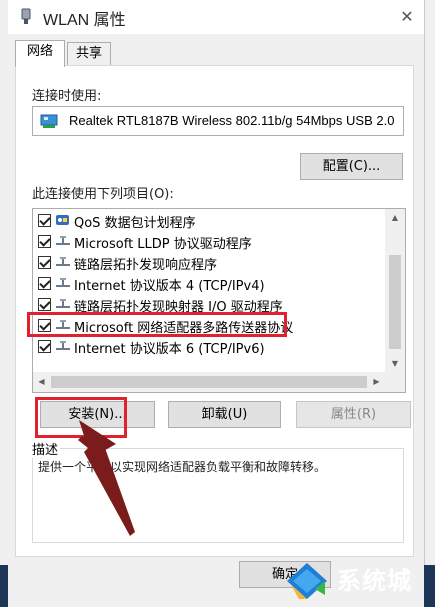 This screenshot has width=435, height=607. Describe the element at coordinates (182, 467) in the screenshot. I see `description-text: 提供一个平台以实现网络适配器负载平衡和故障转移。` at that location.